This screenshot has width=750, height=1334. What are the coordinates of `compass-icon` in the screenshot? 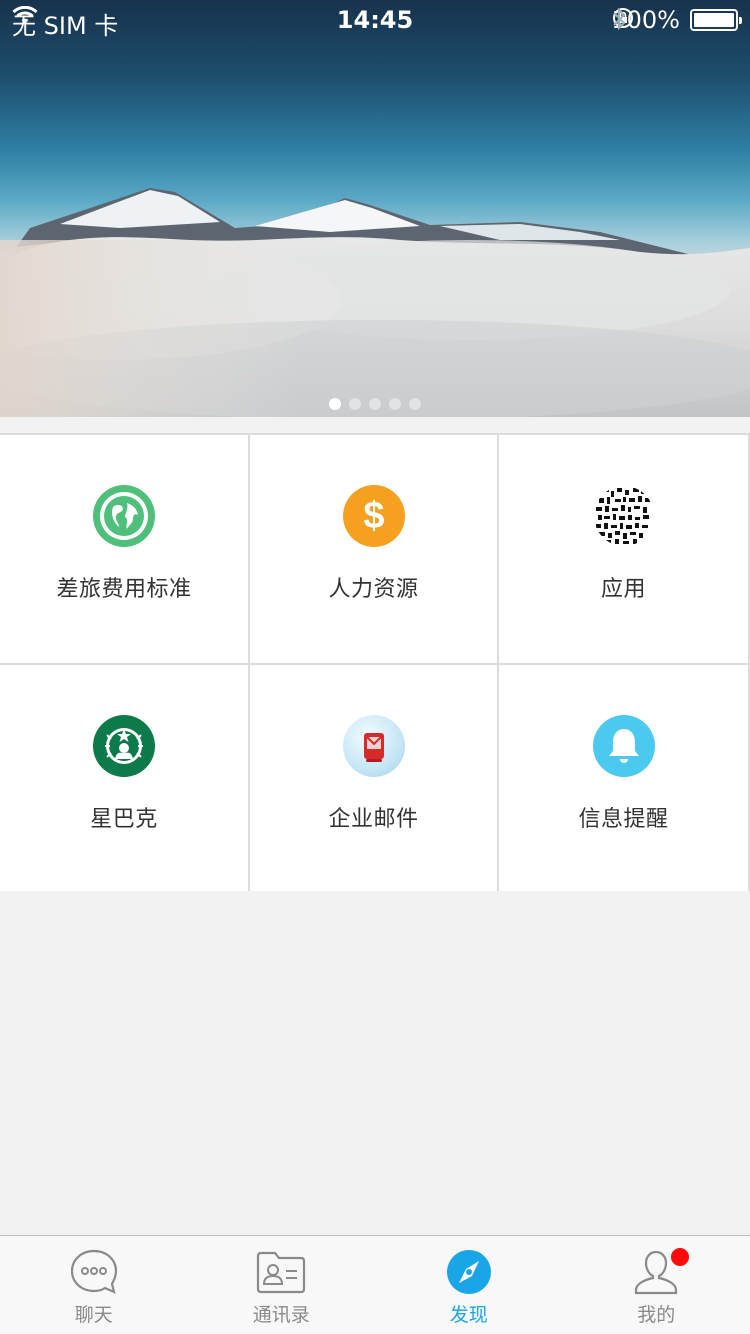 It's located at (468, 1272).